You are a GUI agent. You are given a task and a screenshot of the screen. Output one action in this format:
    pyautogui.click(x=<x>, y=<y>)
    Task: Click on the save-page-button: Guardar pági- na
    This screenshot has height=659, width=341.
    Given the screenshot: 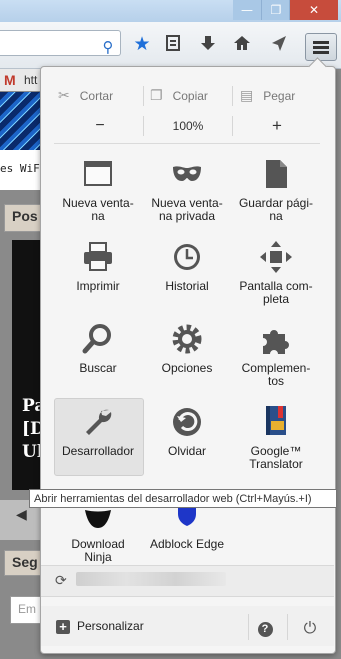 What is the action you would take?
    pyautogui.click(x=276, y=190)
    